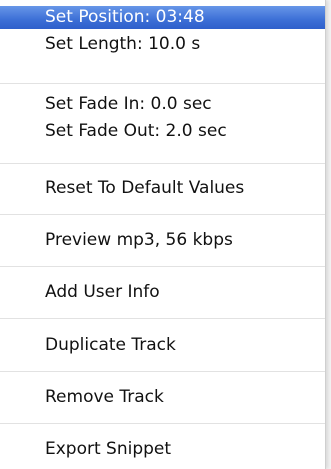 The image size is (331, 469). What do you see at coordinates (162, 188) in the screenshot?
I see `menu-item-reset-defaults: Reset To Default Values` at bounding box center [162, 188].